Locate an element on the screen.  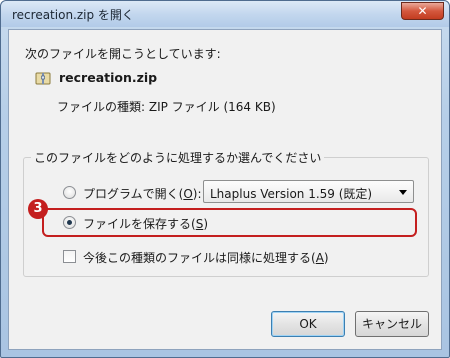
save-file-radio is located at coordinates (69, 222).